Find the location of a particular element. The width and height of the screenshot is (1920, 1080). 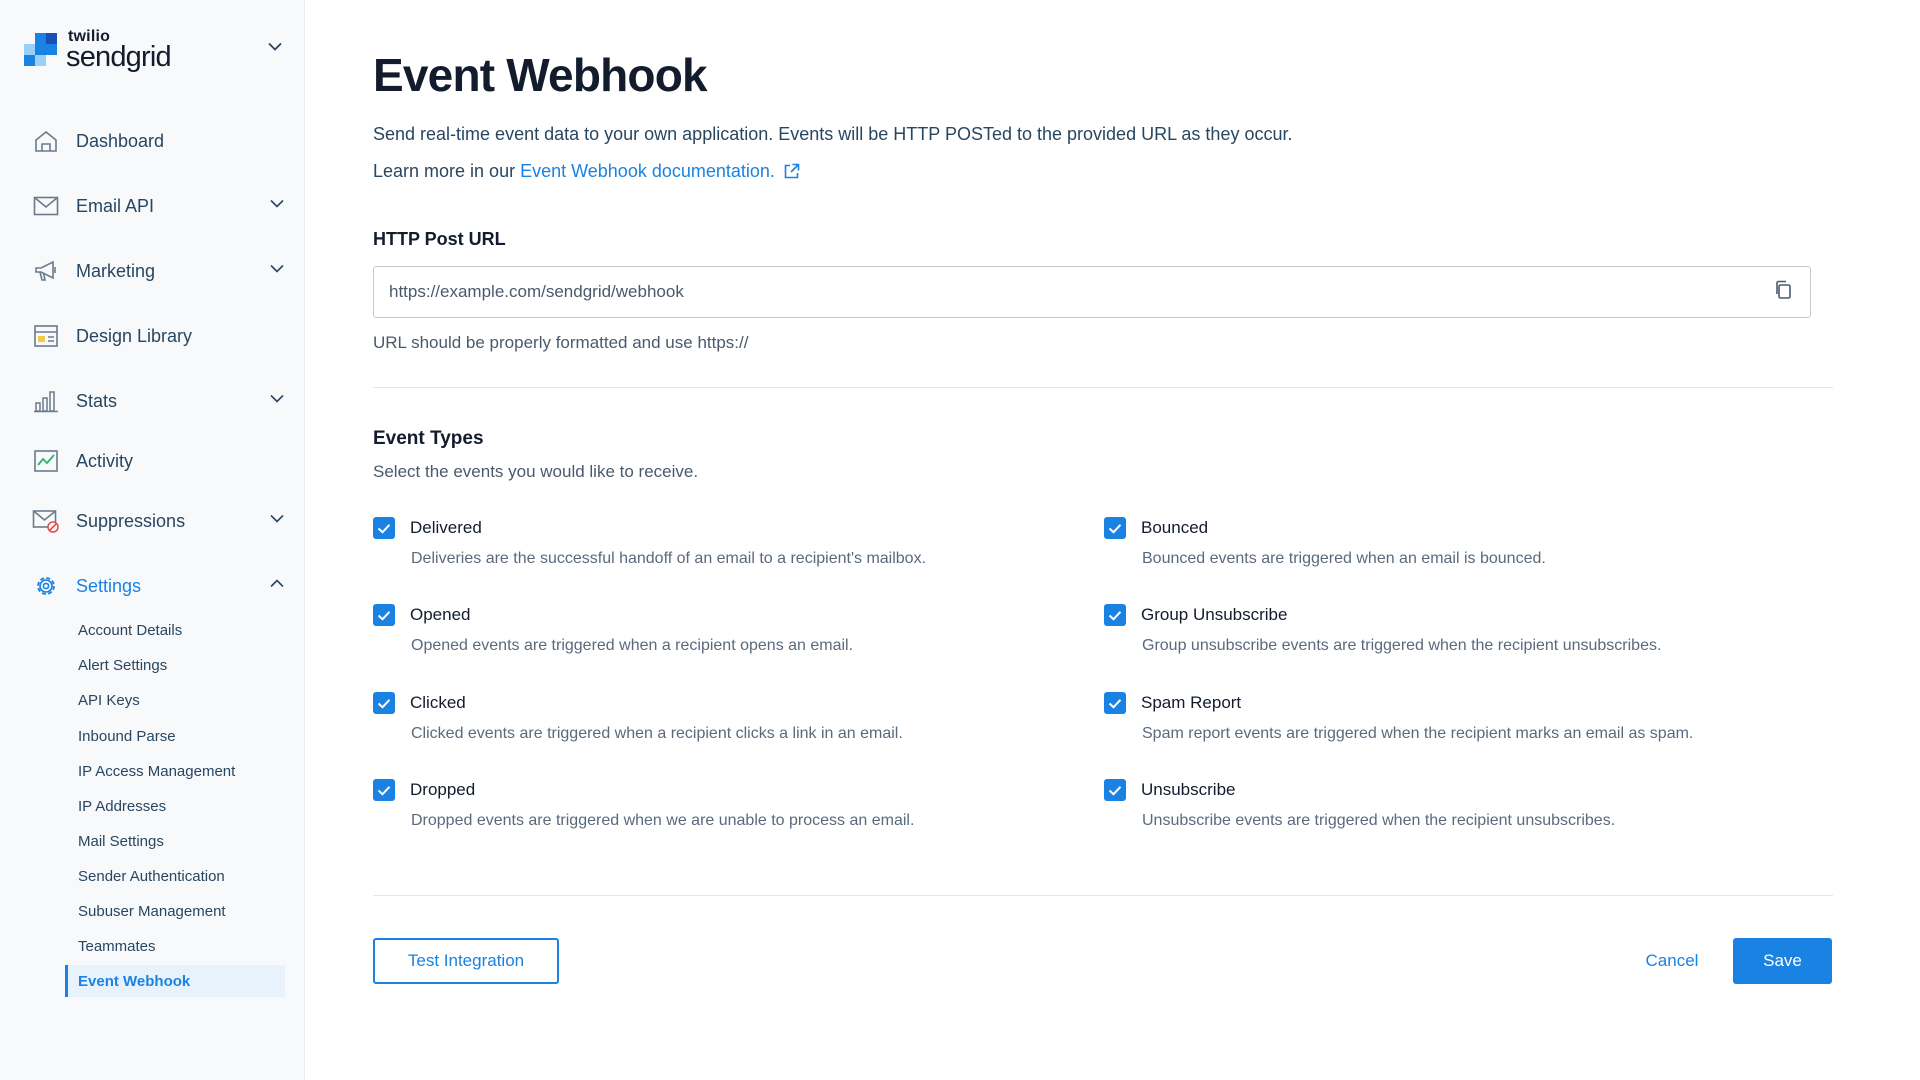

sidebar-item-email-api: Email API is located at coordinates (158, 206).